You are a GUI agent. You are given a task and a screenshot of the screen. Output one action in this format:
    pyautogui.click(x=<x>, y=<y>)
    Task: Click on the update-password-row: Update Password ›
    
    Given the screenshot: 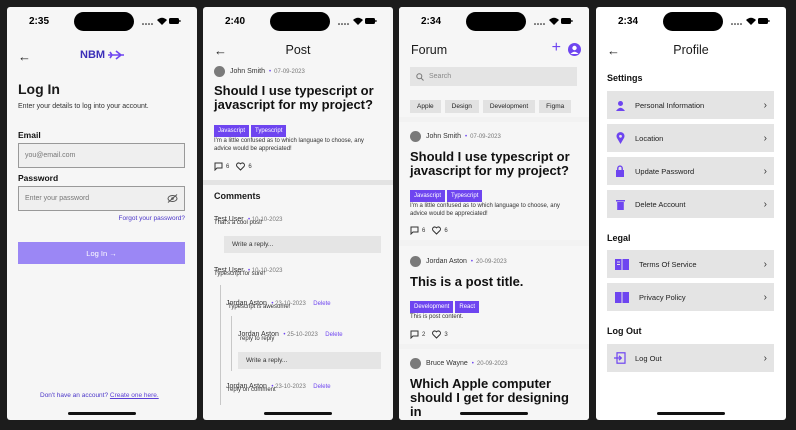 What is the action you would take?
    pyautogui.click(x=690, y=171)
    